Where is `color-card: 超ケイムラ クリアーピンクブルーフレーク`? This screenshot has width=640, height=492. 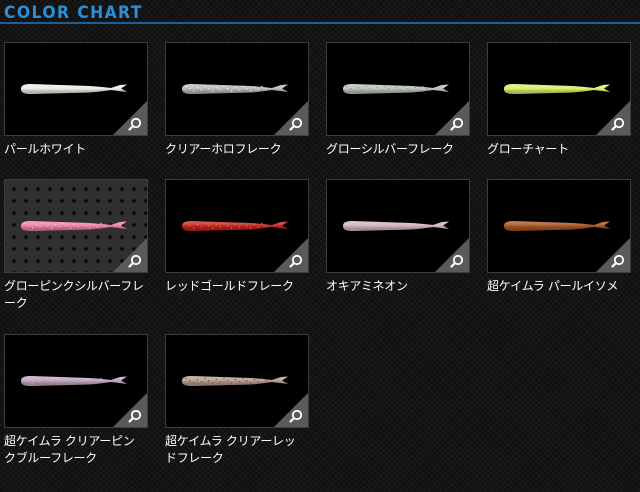 color-card: 超ケイムラ クリアーピンクブルーフレーク is located at coordinates (77, 400).